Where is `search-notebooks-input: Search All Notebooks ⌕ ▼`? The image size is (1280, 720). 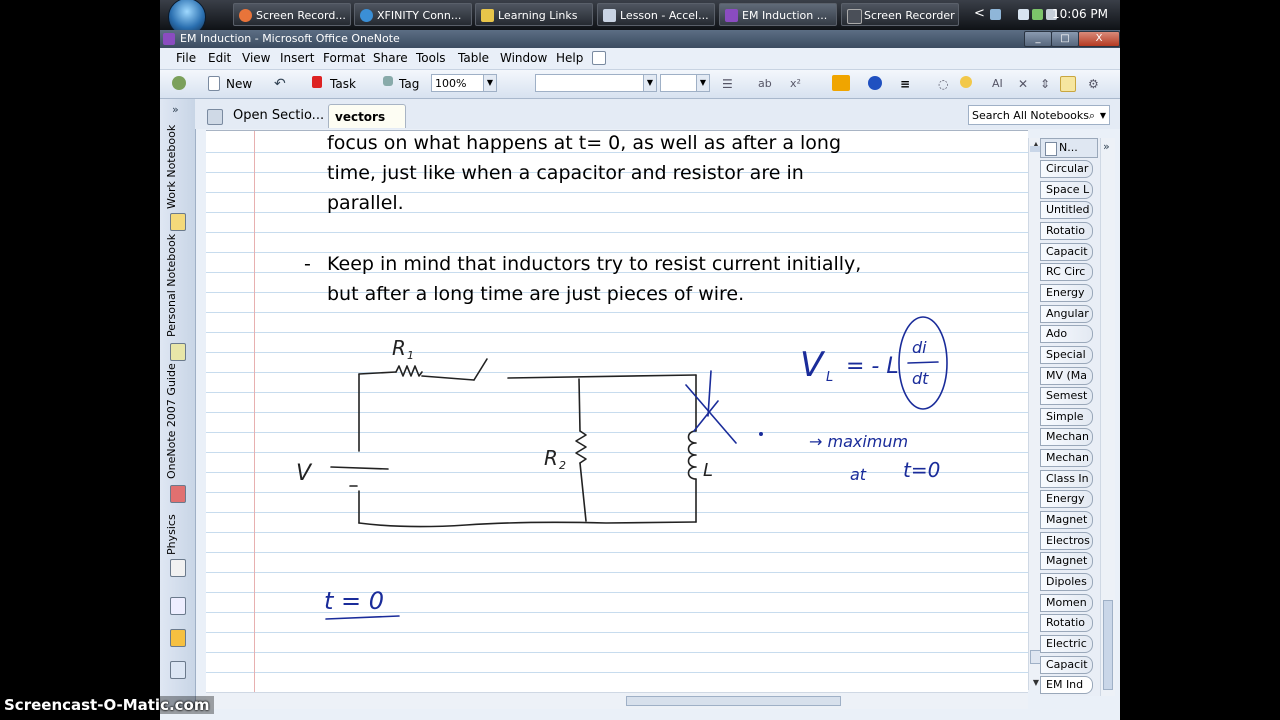 search-notebooks-input: Search All Notebooks ⌕ ▼ is located at coordinates (1039, 115).